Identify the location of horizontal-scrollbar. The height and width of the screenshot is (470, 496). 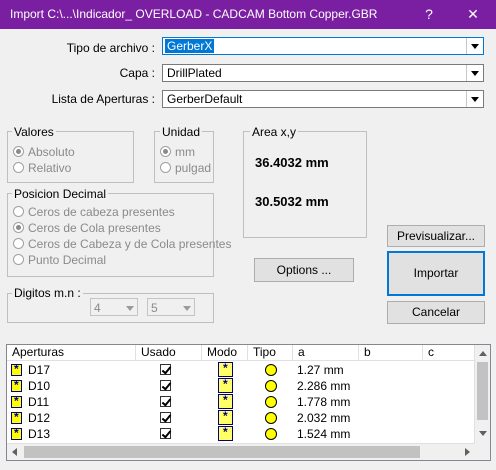
(241, 451).